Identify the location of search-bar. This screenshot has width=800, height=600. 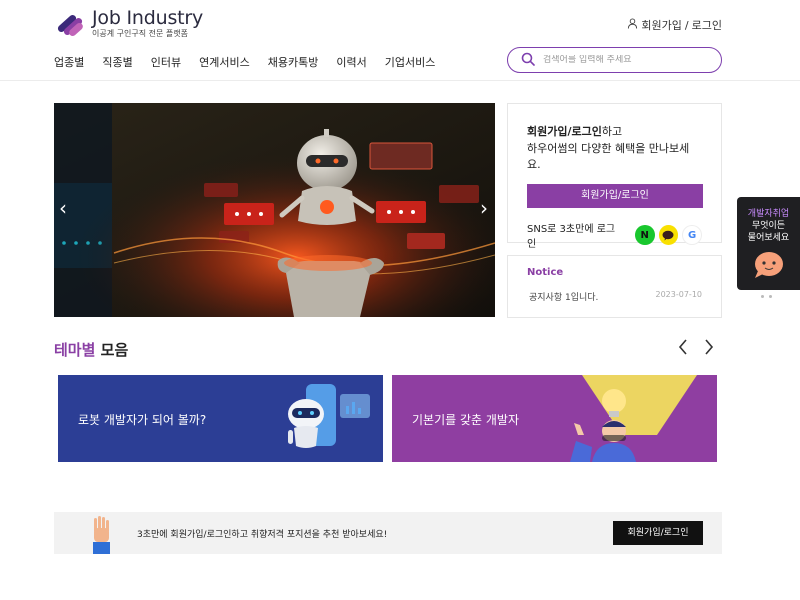
(614, 60).